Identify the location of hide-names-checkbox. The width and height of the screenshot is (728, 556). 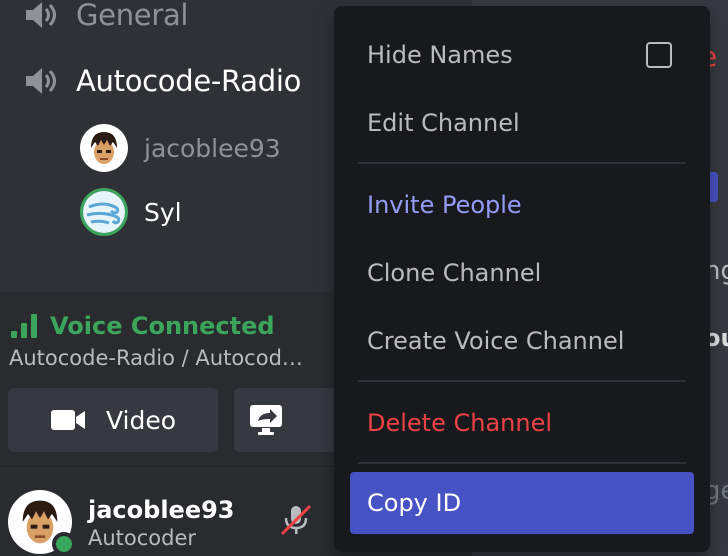
(659, 55).